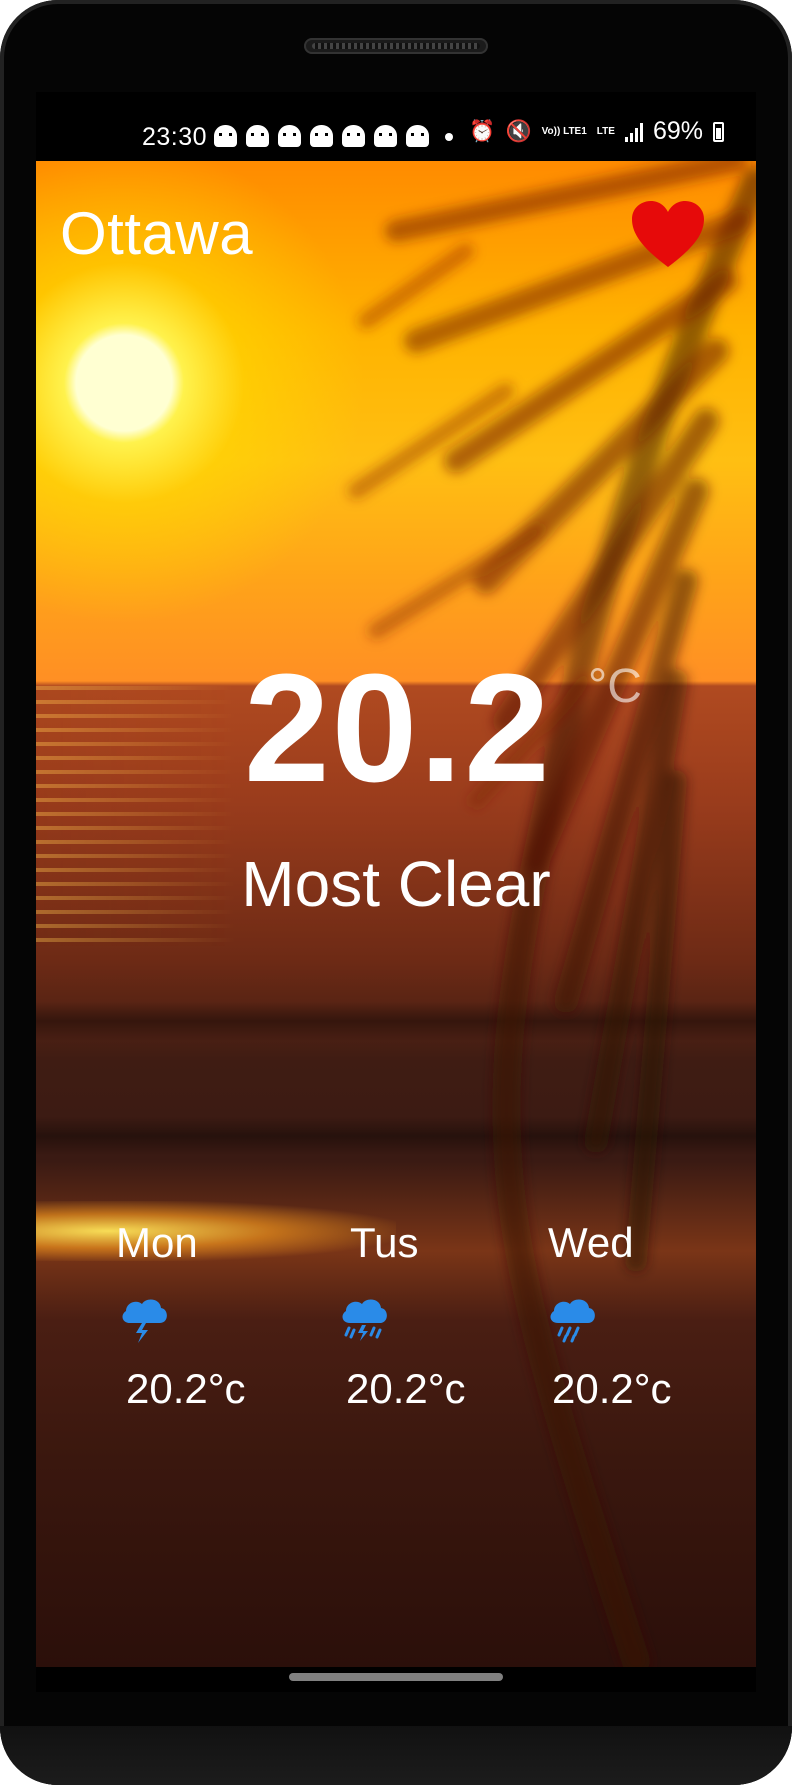 This screenshot has width=792, height=1785. I want to click on lte-label: LTE, so click(605, 131).